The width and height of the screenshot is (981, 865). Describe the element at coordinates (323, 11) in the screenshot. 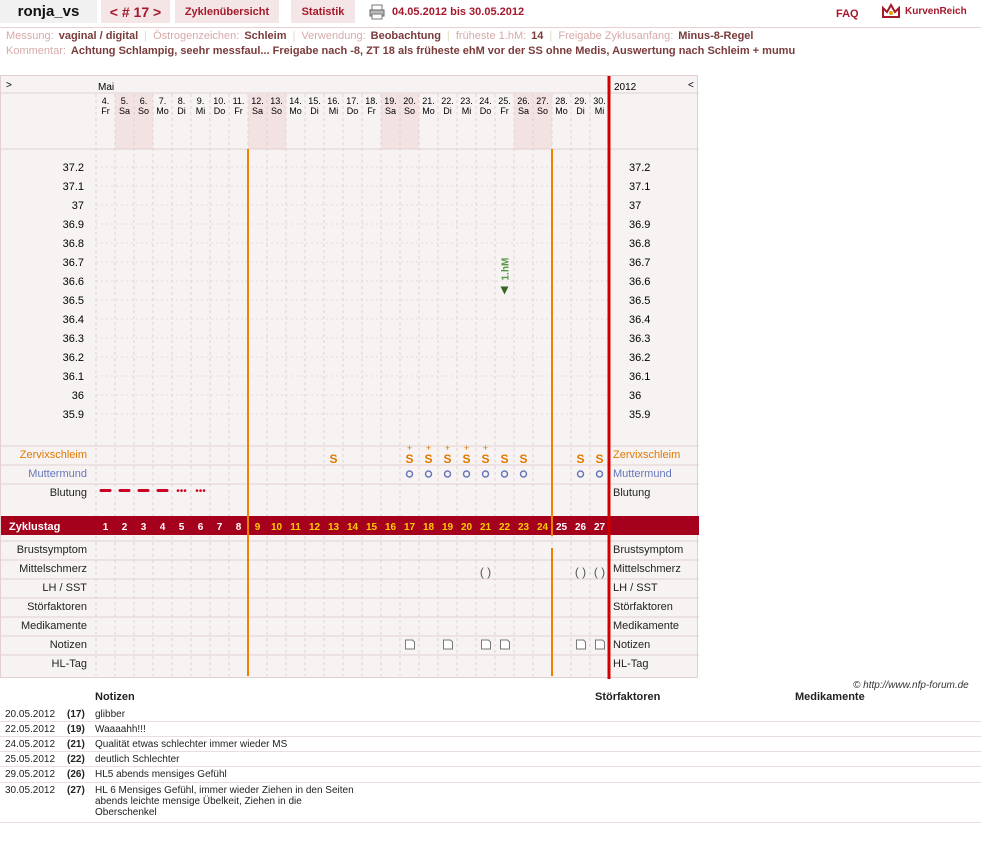

I see `tab-statistics: Statistik` at that location.